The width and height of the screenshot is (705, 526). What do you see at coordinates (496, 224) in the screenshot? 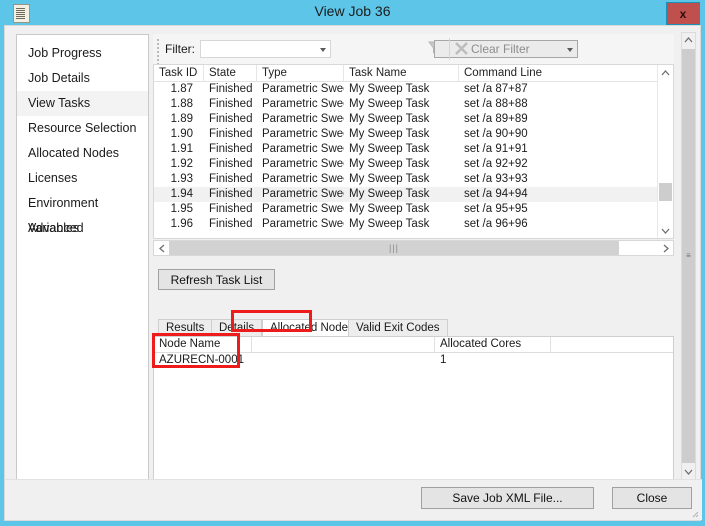
I see `cell-cmd: set /a 96+96` at bounding box center [496, 224].